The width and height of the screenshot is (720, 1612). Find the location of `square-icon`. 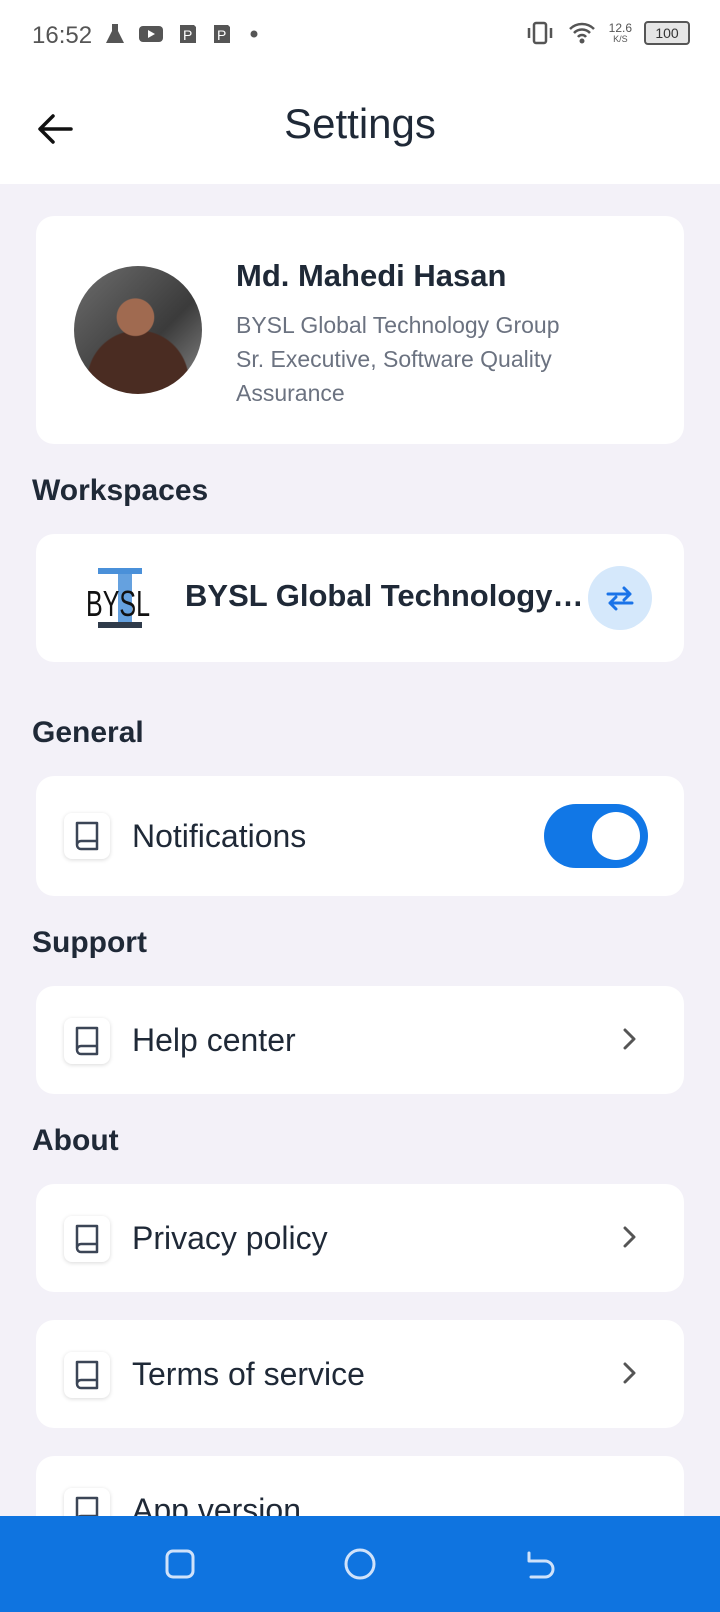

square-icon is located at coordinates (180, 1564).